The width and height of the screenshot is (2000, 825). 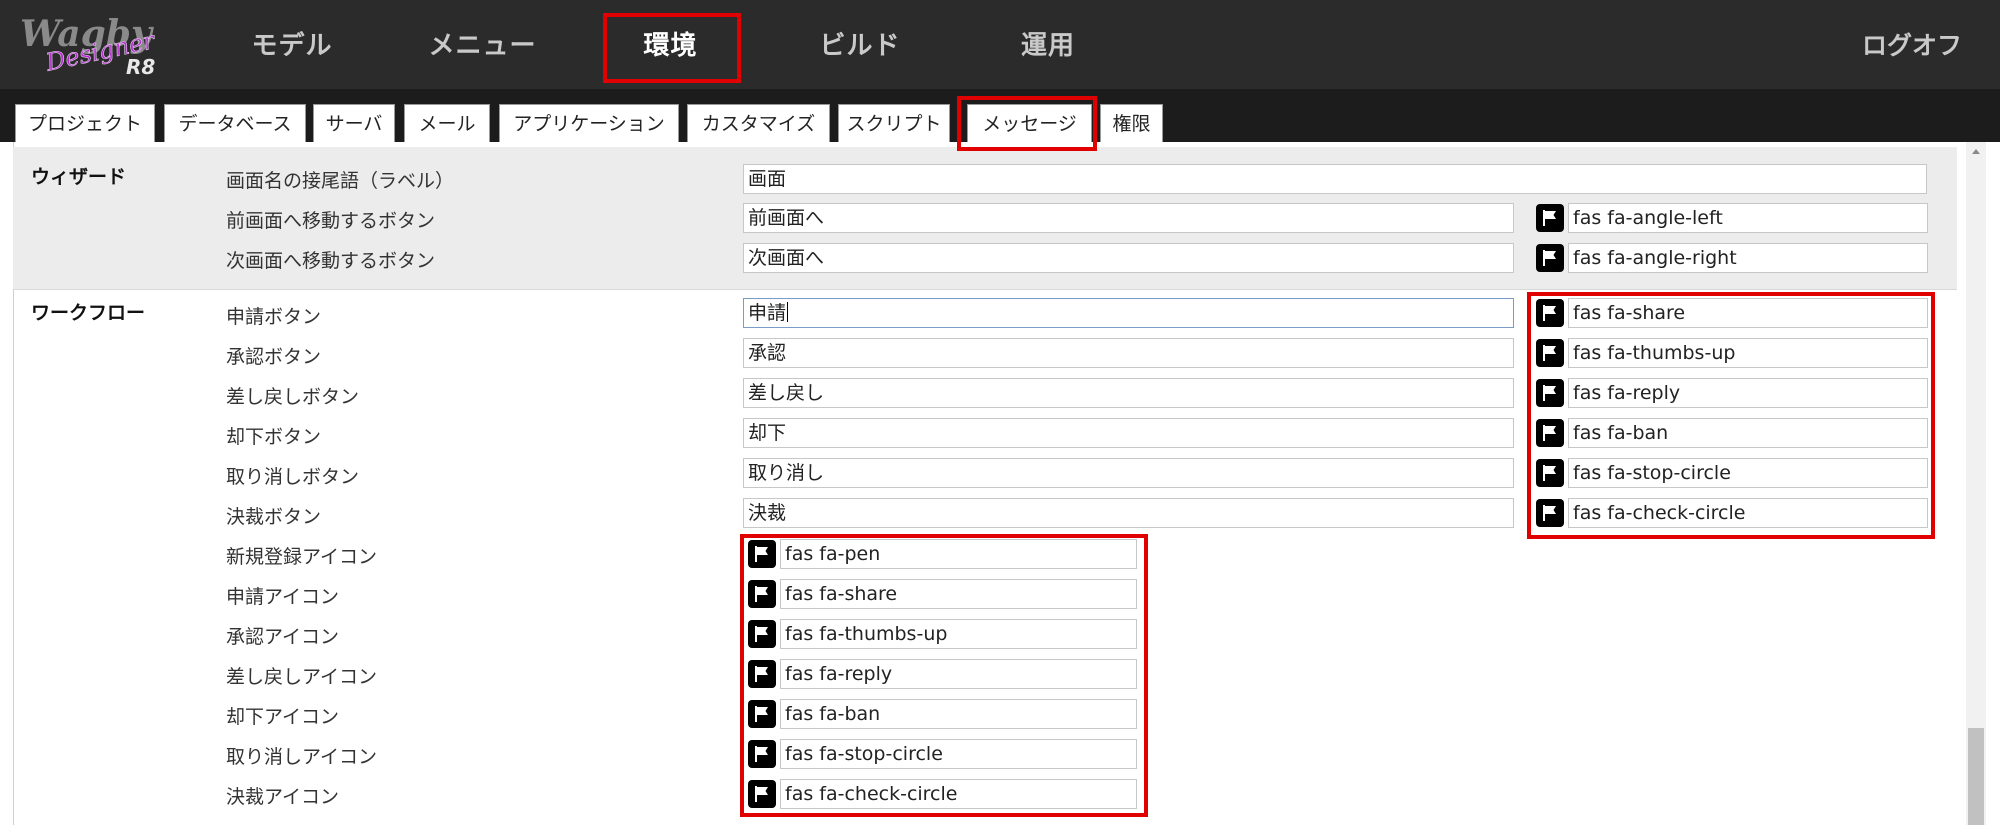 I want to click on workflow-label-cancel-icon: 取り消しアイコン, so click(x=302, y=757).